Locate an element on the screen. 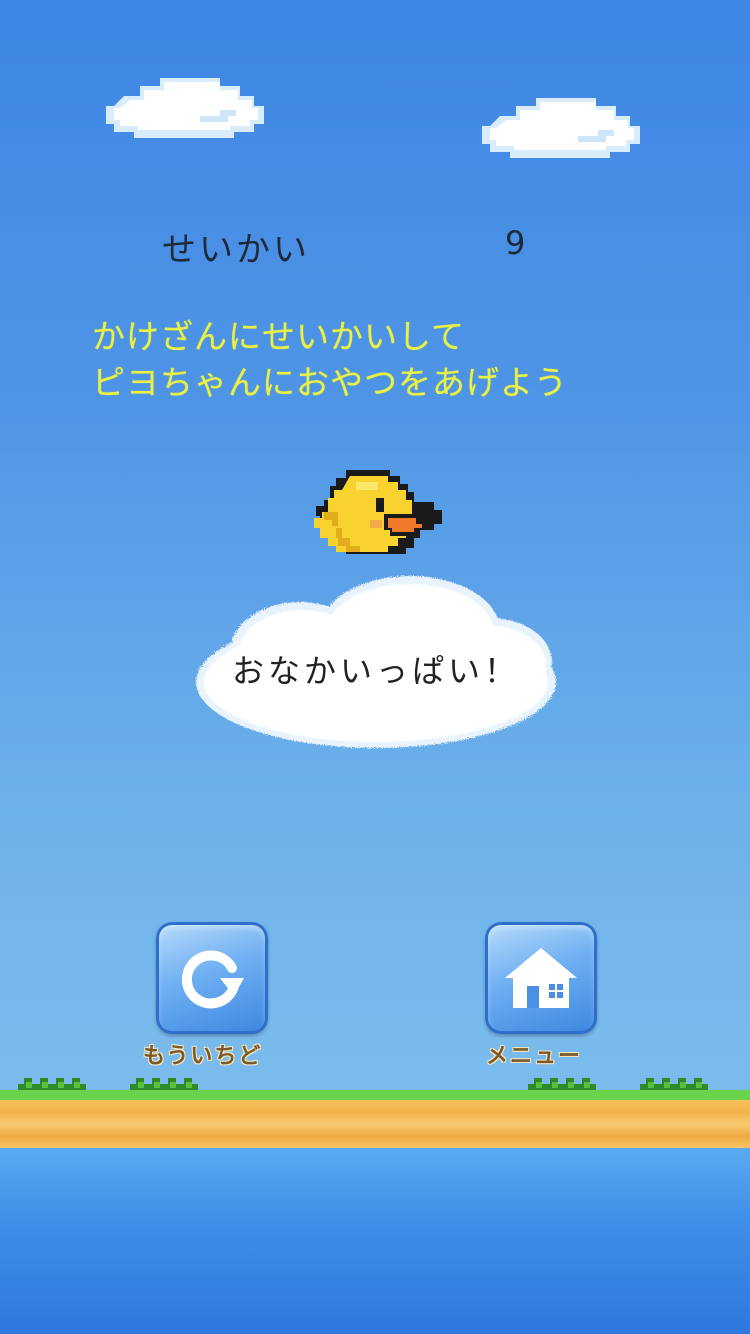 The image size is (750, 1334). sky-cloud-right is located at coordinates (561, 128).